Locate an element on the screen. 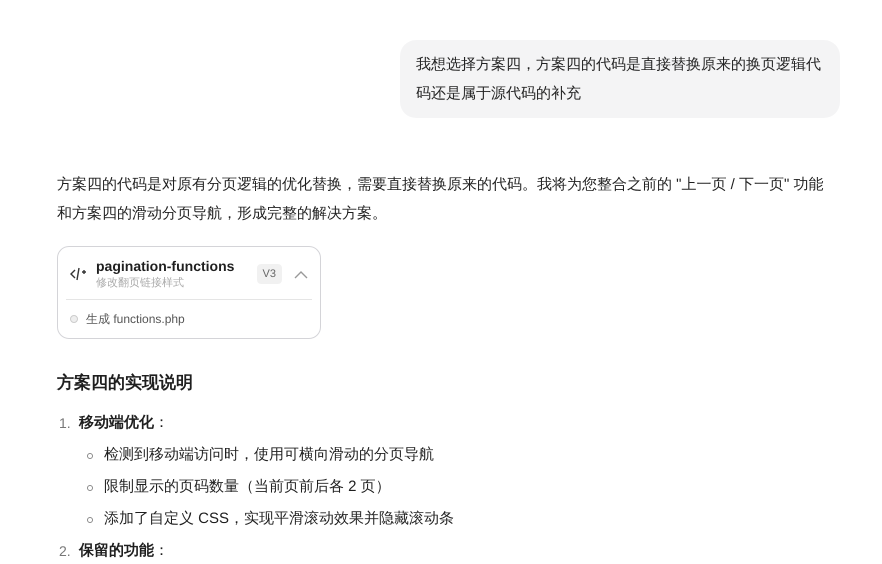 This screenshot has height=564, width=882. list-item-text: 检测到移动端访问时，使用可横向滑动的分页导航 is located at coordinates (269, 455).